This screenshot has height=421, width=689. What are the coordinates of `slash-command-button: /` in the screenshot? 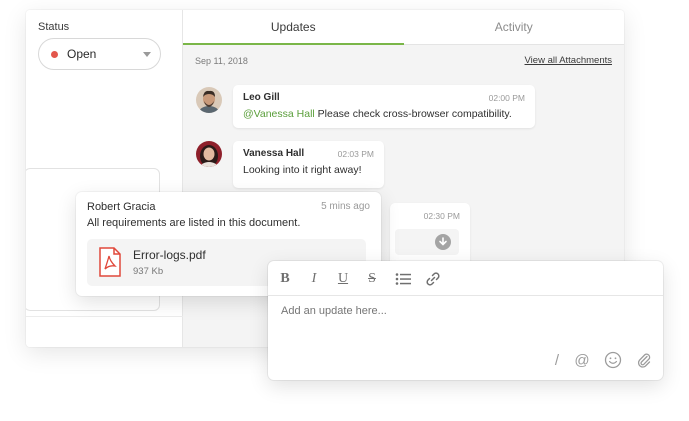 It's located at (557, 360).